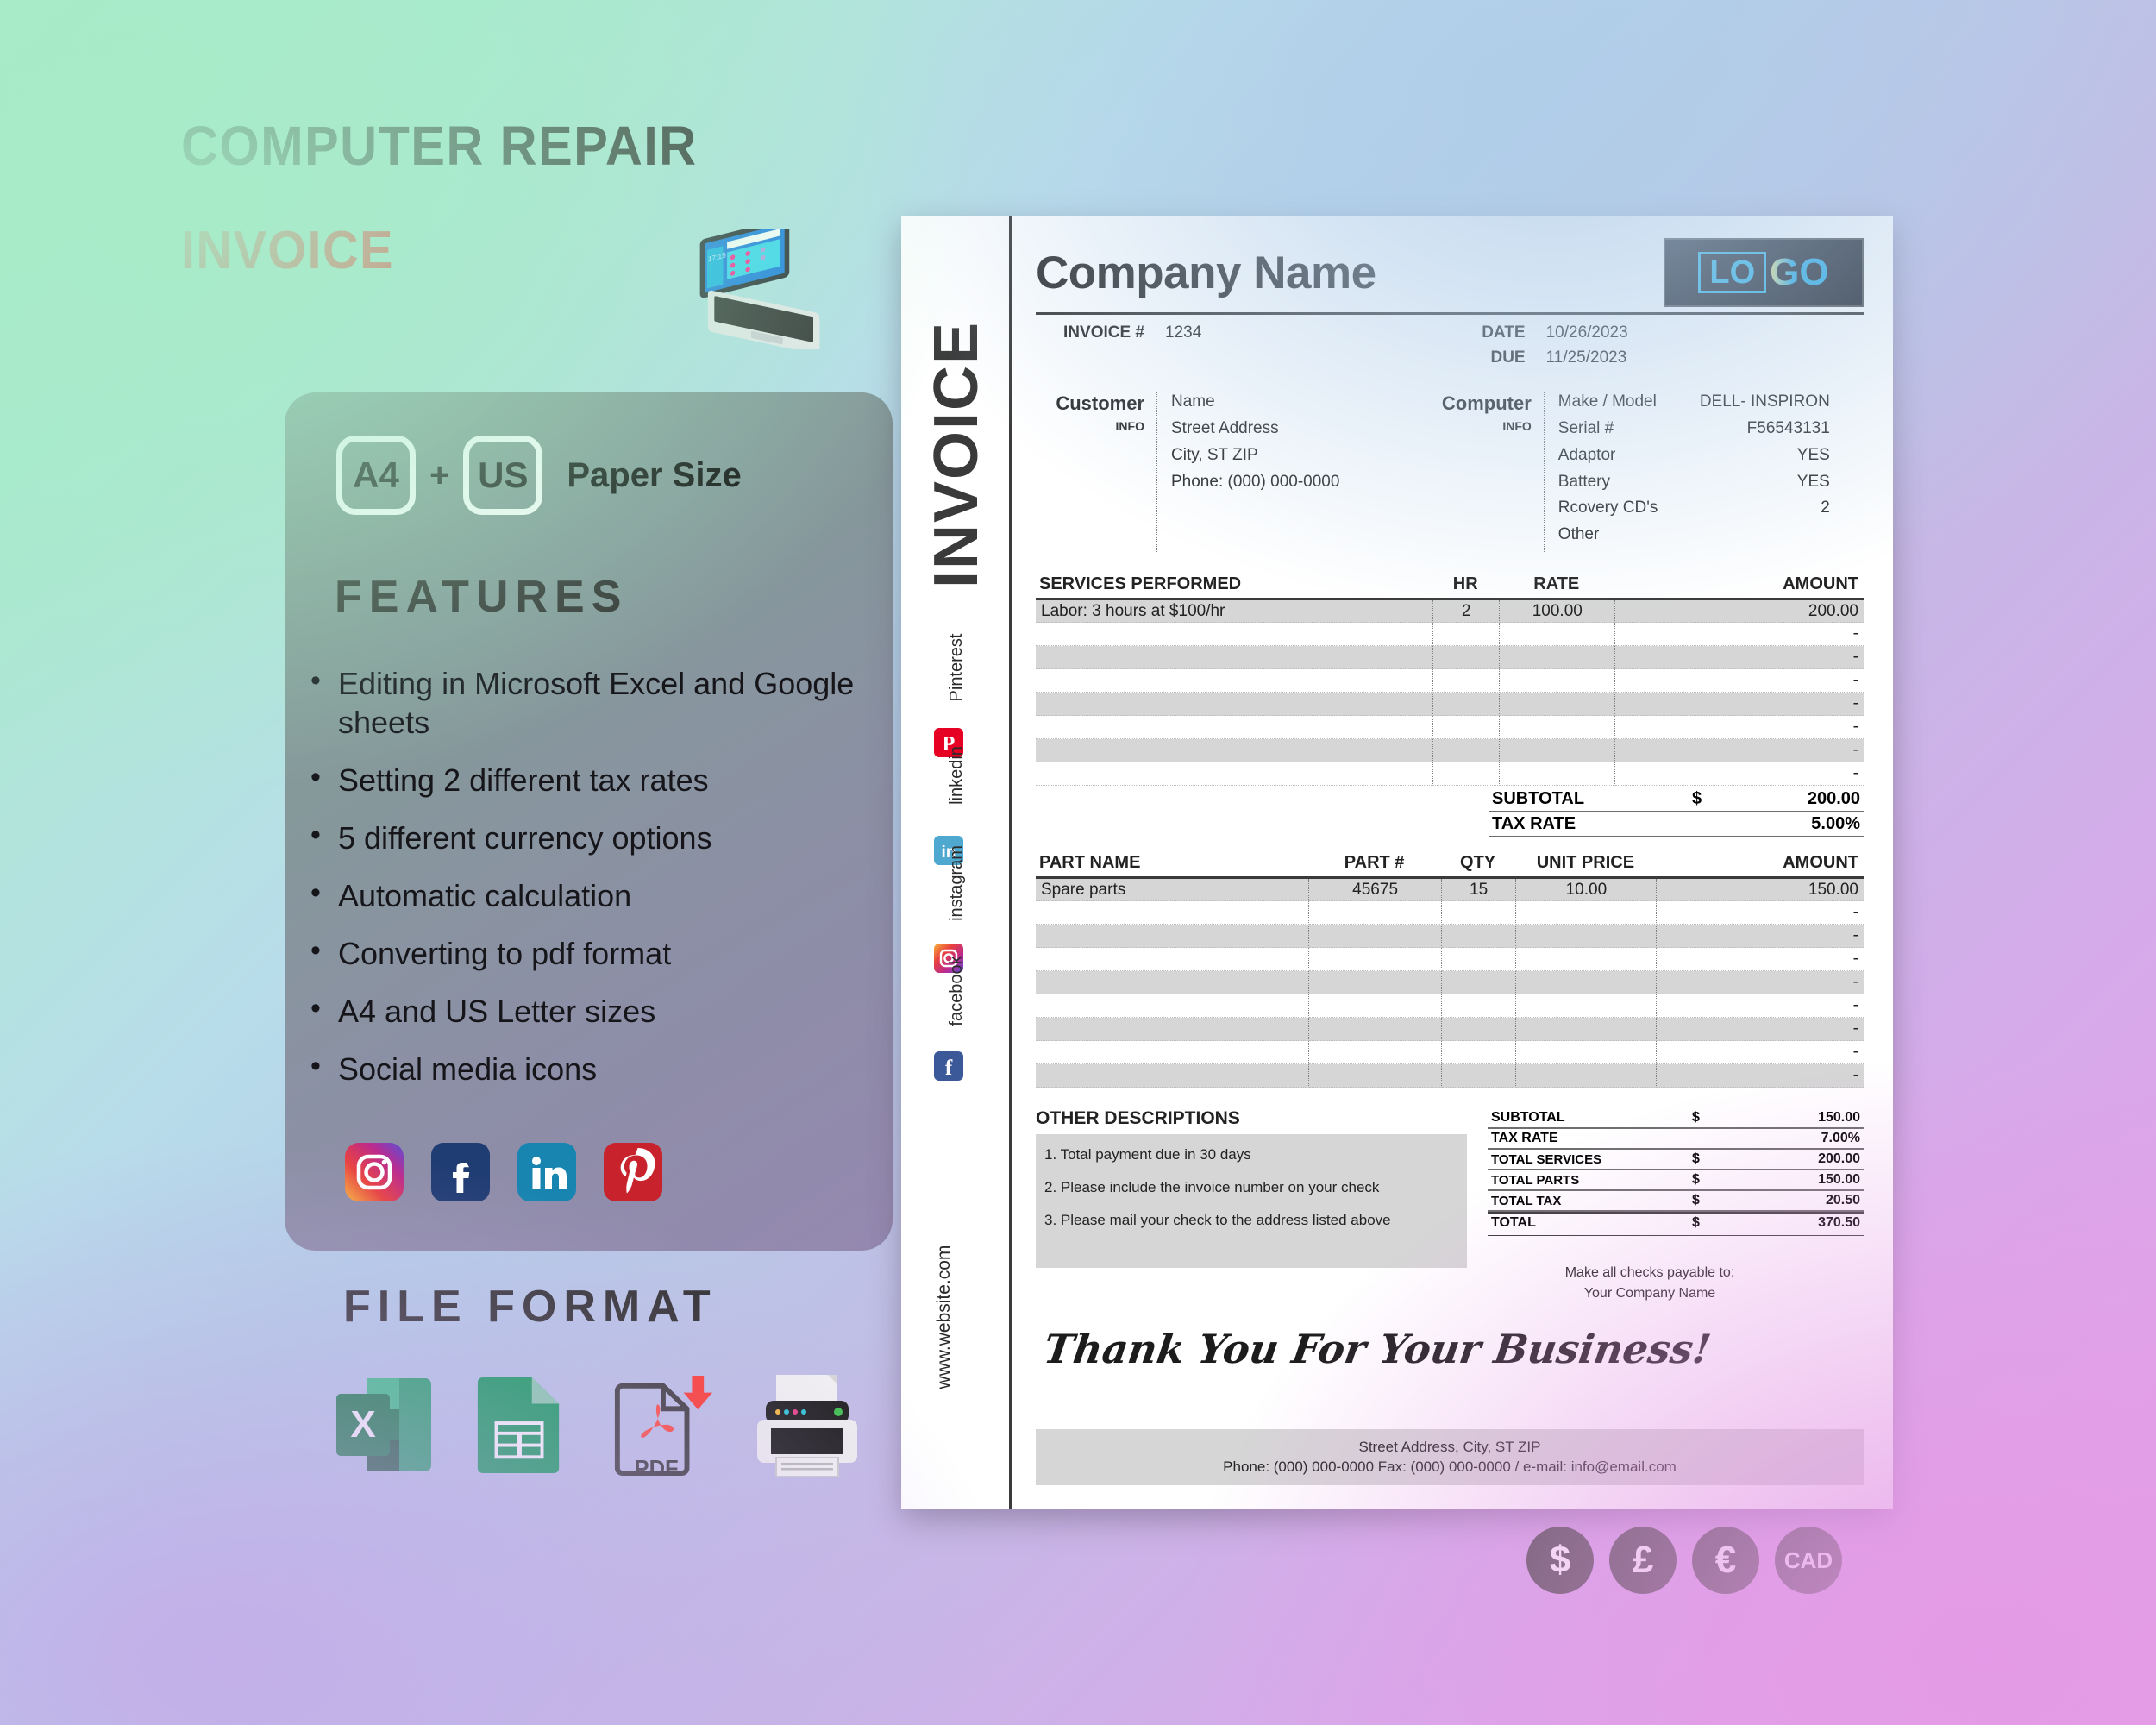 This screenshot has height=1725, width=2156. Describe the element at coordinates (944, 1324) in the screenshot. I see `sidebar-website: www.website.com` at that location.